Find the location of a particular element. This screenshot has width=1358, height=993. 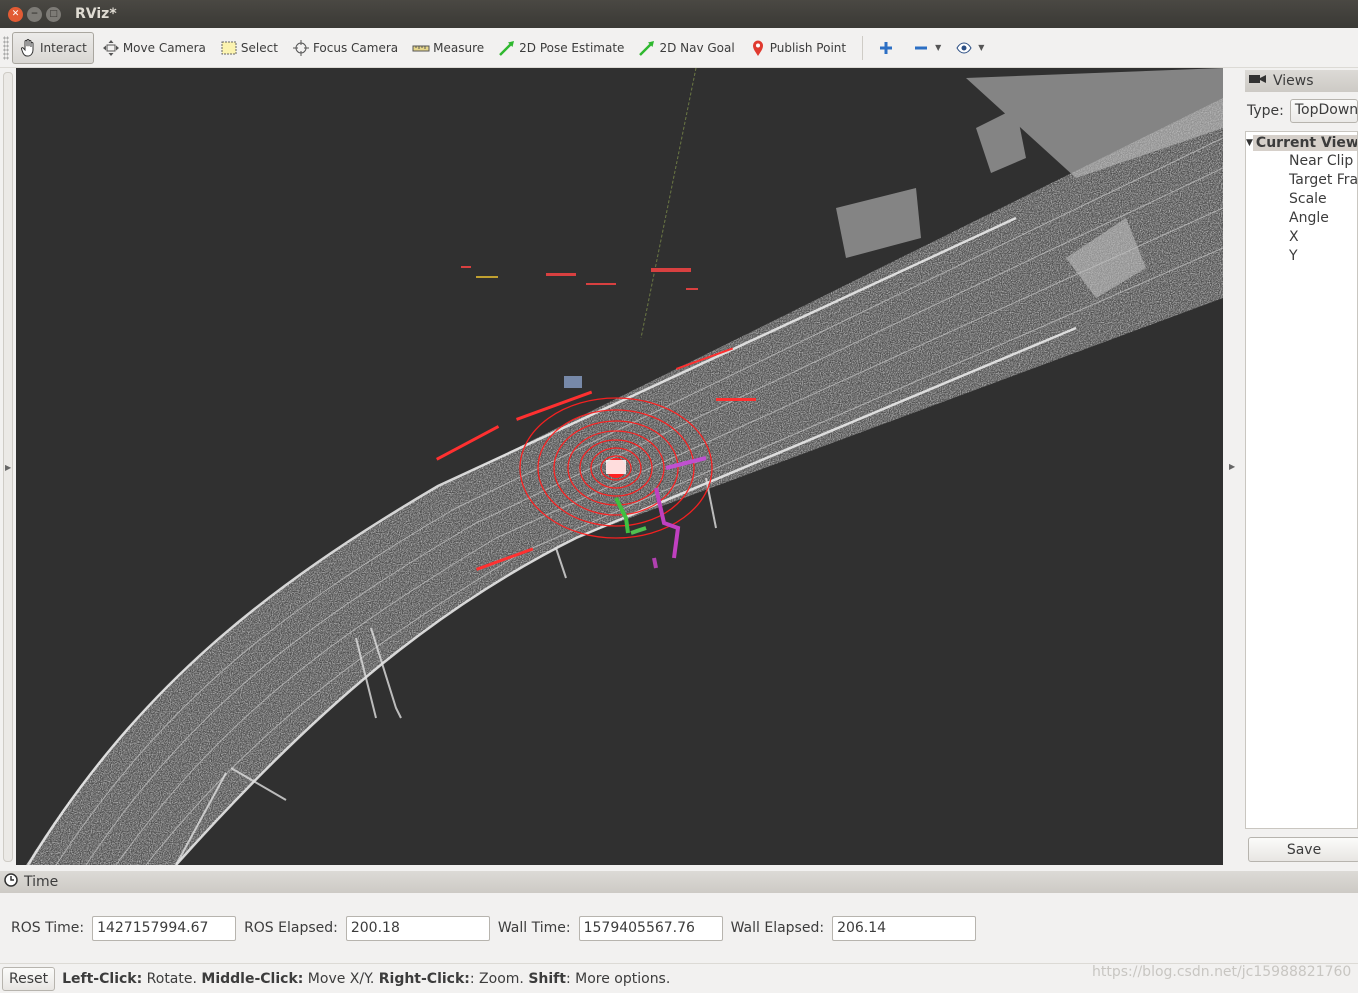

hint-left-click: Left-Click: is located at coordinates (102, 978).